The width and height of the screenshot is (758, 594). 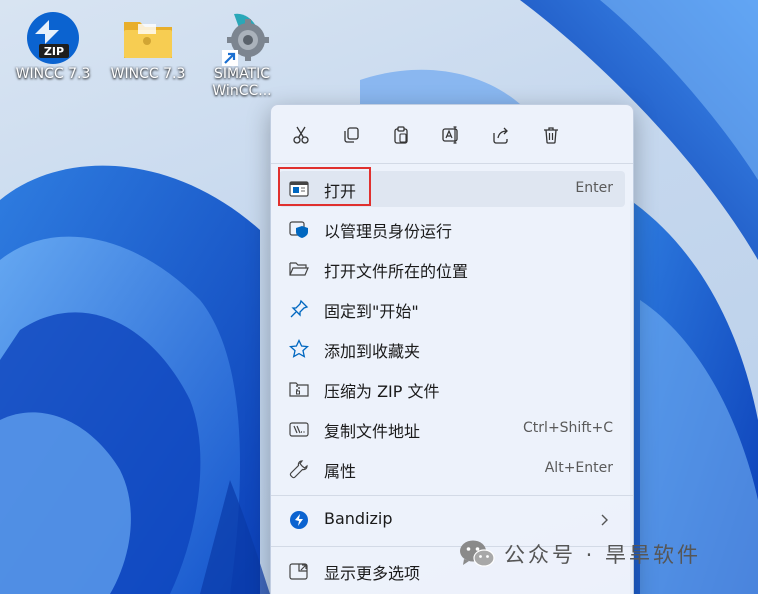 I want to click on share-icon, so click(x=500, y=135).